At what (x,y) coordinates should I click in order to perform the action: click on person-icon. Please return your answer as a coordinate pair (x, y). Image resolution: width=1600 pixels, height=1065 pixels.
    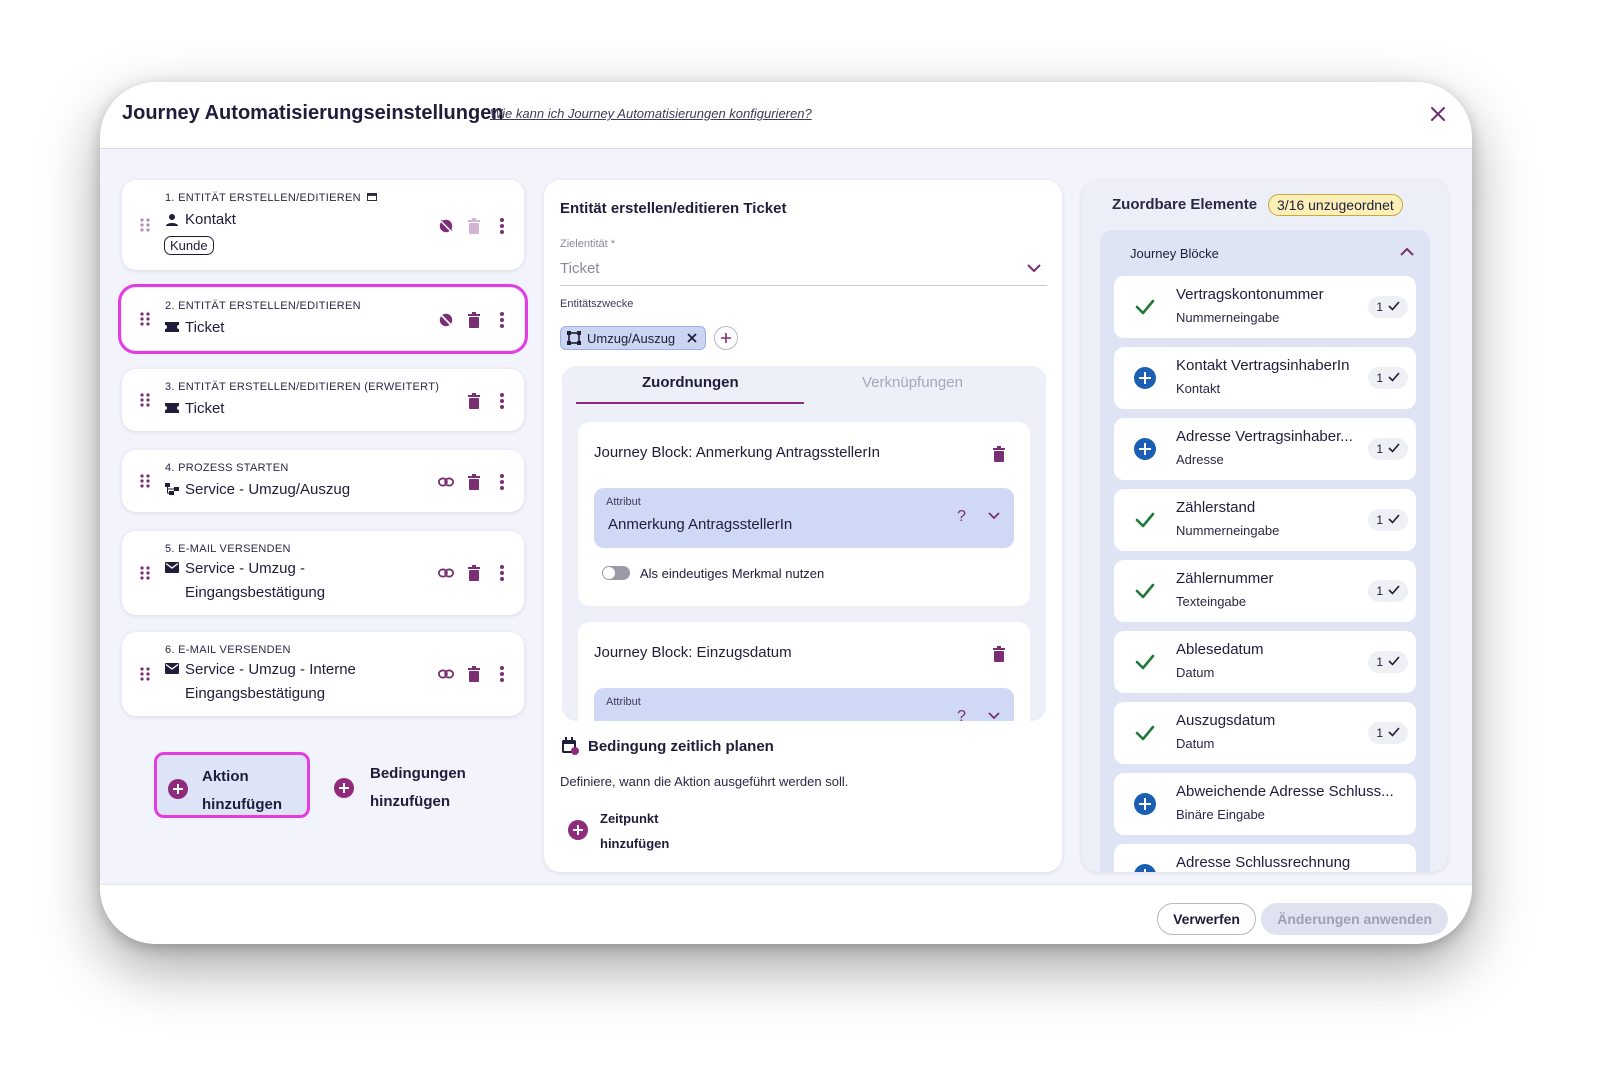
    Looking at the image, I should click on (172, 220).